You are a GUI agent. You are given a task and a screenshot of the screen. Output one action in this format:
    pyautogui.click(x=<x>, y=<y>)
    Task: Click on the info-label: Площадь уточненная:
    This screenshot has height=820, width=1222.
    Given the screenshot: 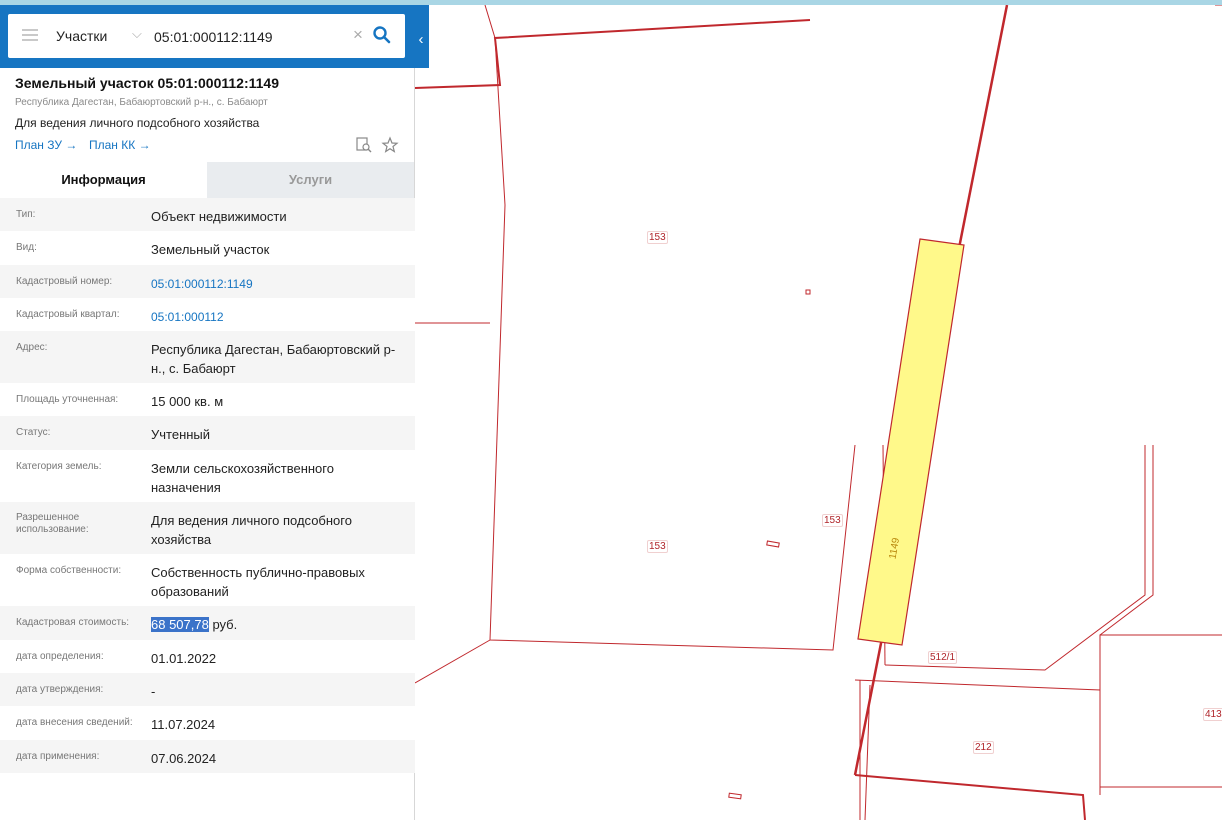 What is the action you would take?
    pyautogui.click(x=67, y=399)
    